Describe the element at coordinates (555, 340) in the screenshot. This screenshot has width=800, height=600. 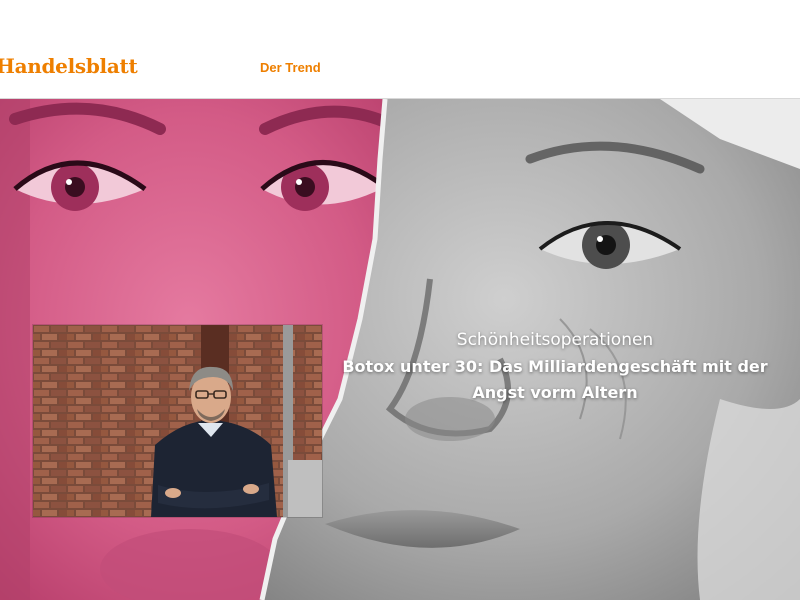
I see `article-kicker: Schönheitsoperationen` at that location.